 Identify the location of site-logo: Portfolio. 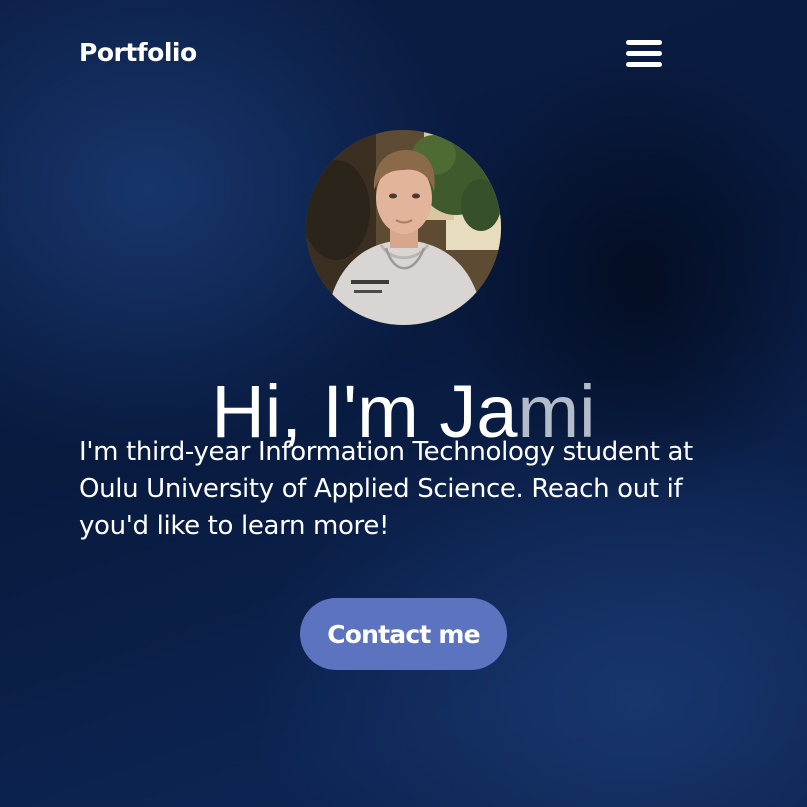
(138, 53).